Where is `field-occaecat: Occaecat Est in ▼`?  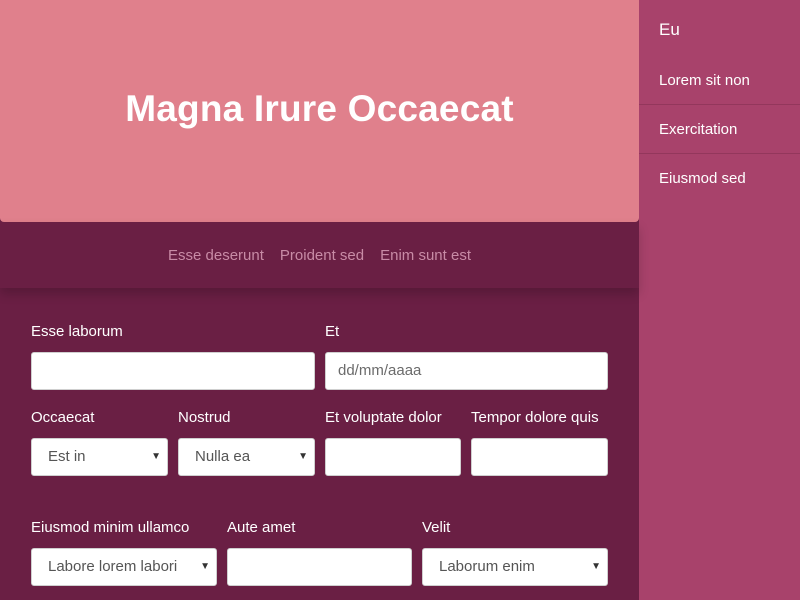
field-occaecat: Occaecat Est in ▼ is located at coordinates (99, 441).